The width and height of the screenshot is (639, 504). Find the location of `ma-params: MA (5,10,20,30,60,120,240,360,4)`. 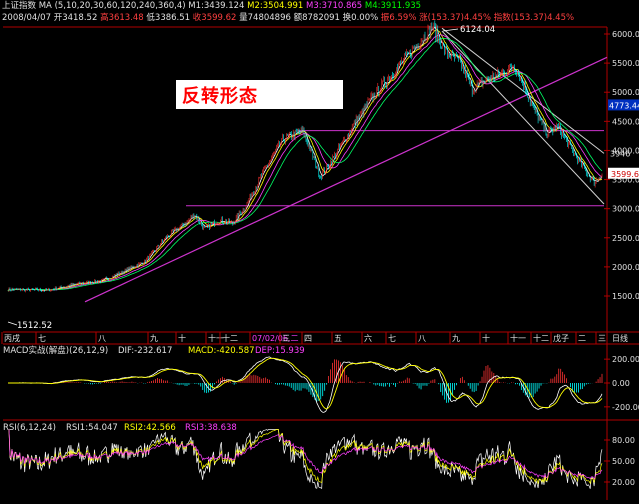

ma-params: MA (5,10,20,30,60,120,240,360,4) is located at coordinates (112, 6).